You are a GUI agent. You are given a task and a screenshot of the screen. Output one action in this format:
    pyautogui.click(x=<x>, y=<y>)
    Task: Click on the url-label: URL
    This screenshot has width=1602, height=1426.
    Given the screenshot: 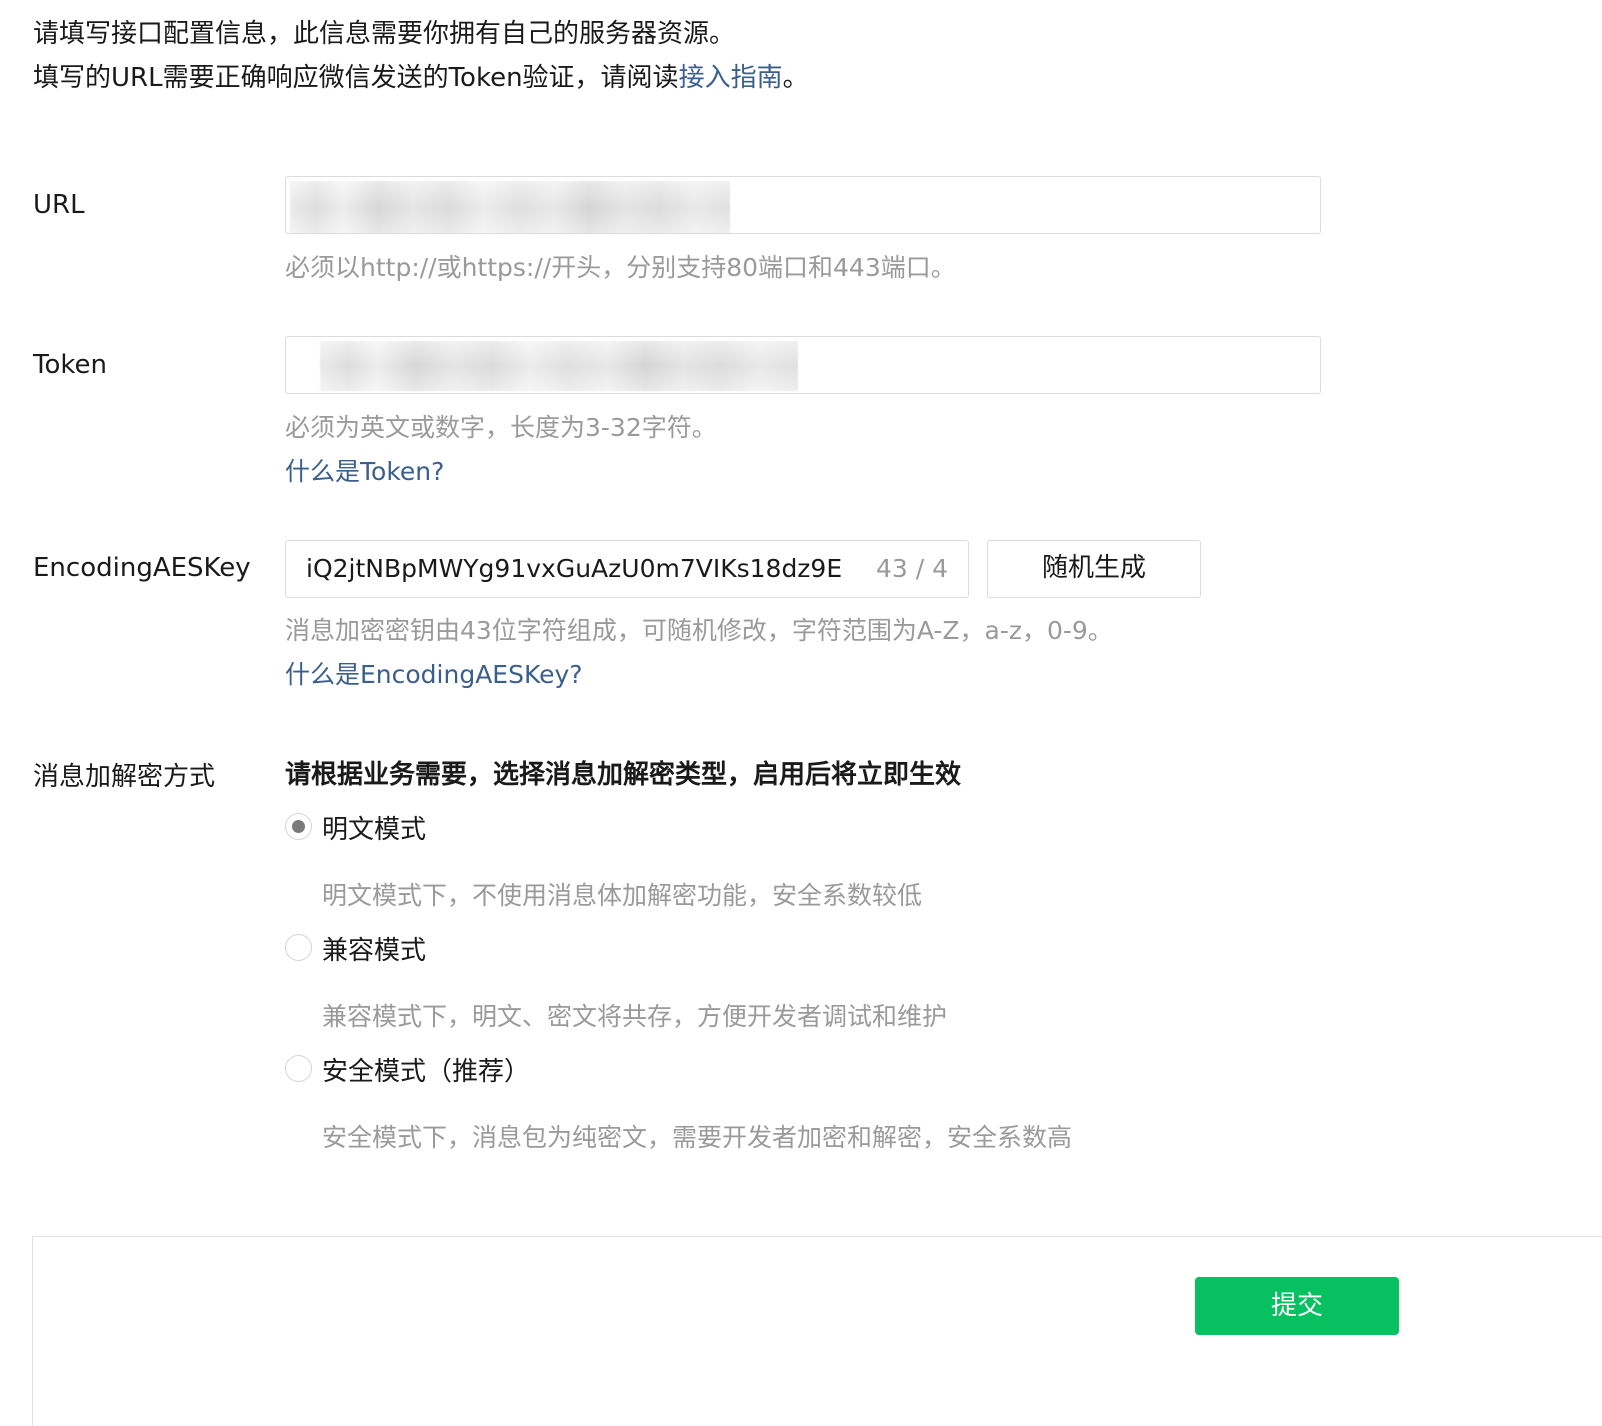 What is the action you would take?
    pyautogui.click(x=59, y=205)
    